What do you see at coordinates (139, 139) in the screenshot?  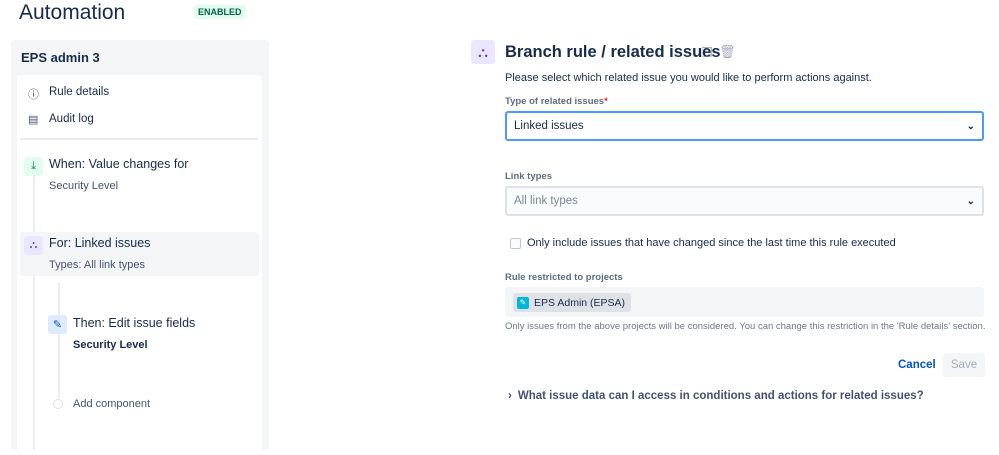 I see `divider` at bounding box center [139, 139].